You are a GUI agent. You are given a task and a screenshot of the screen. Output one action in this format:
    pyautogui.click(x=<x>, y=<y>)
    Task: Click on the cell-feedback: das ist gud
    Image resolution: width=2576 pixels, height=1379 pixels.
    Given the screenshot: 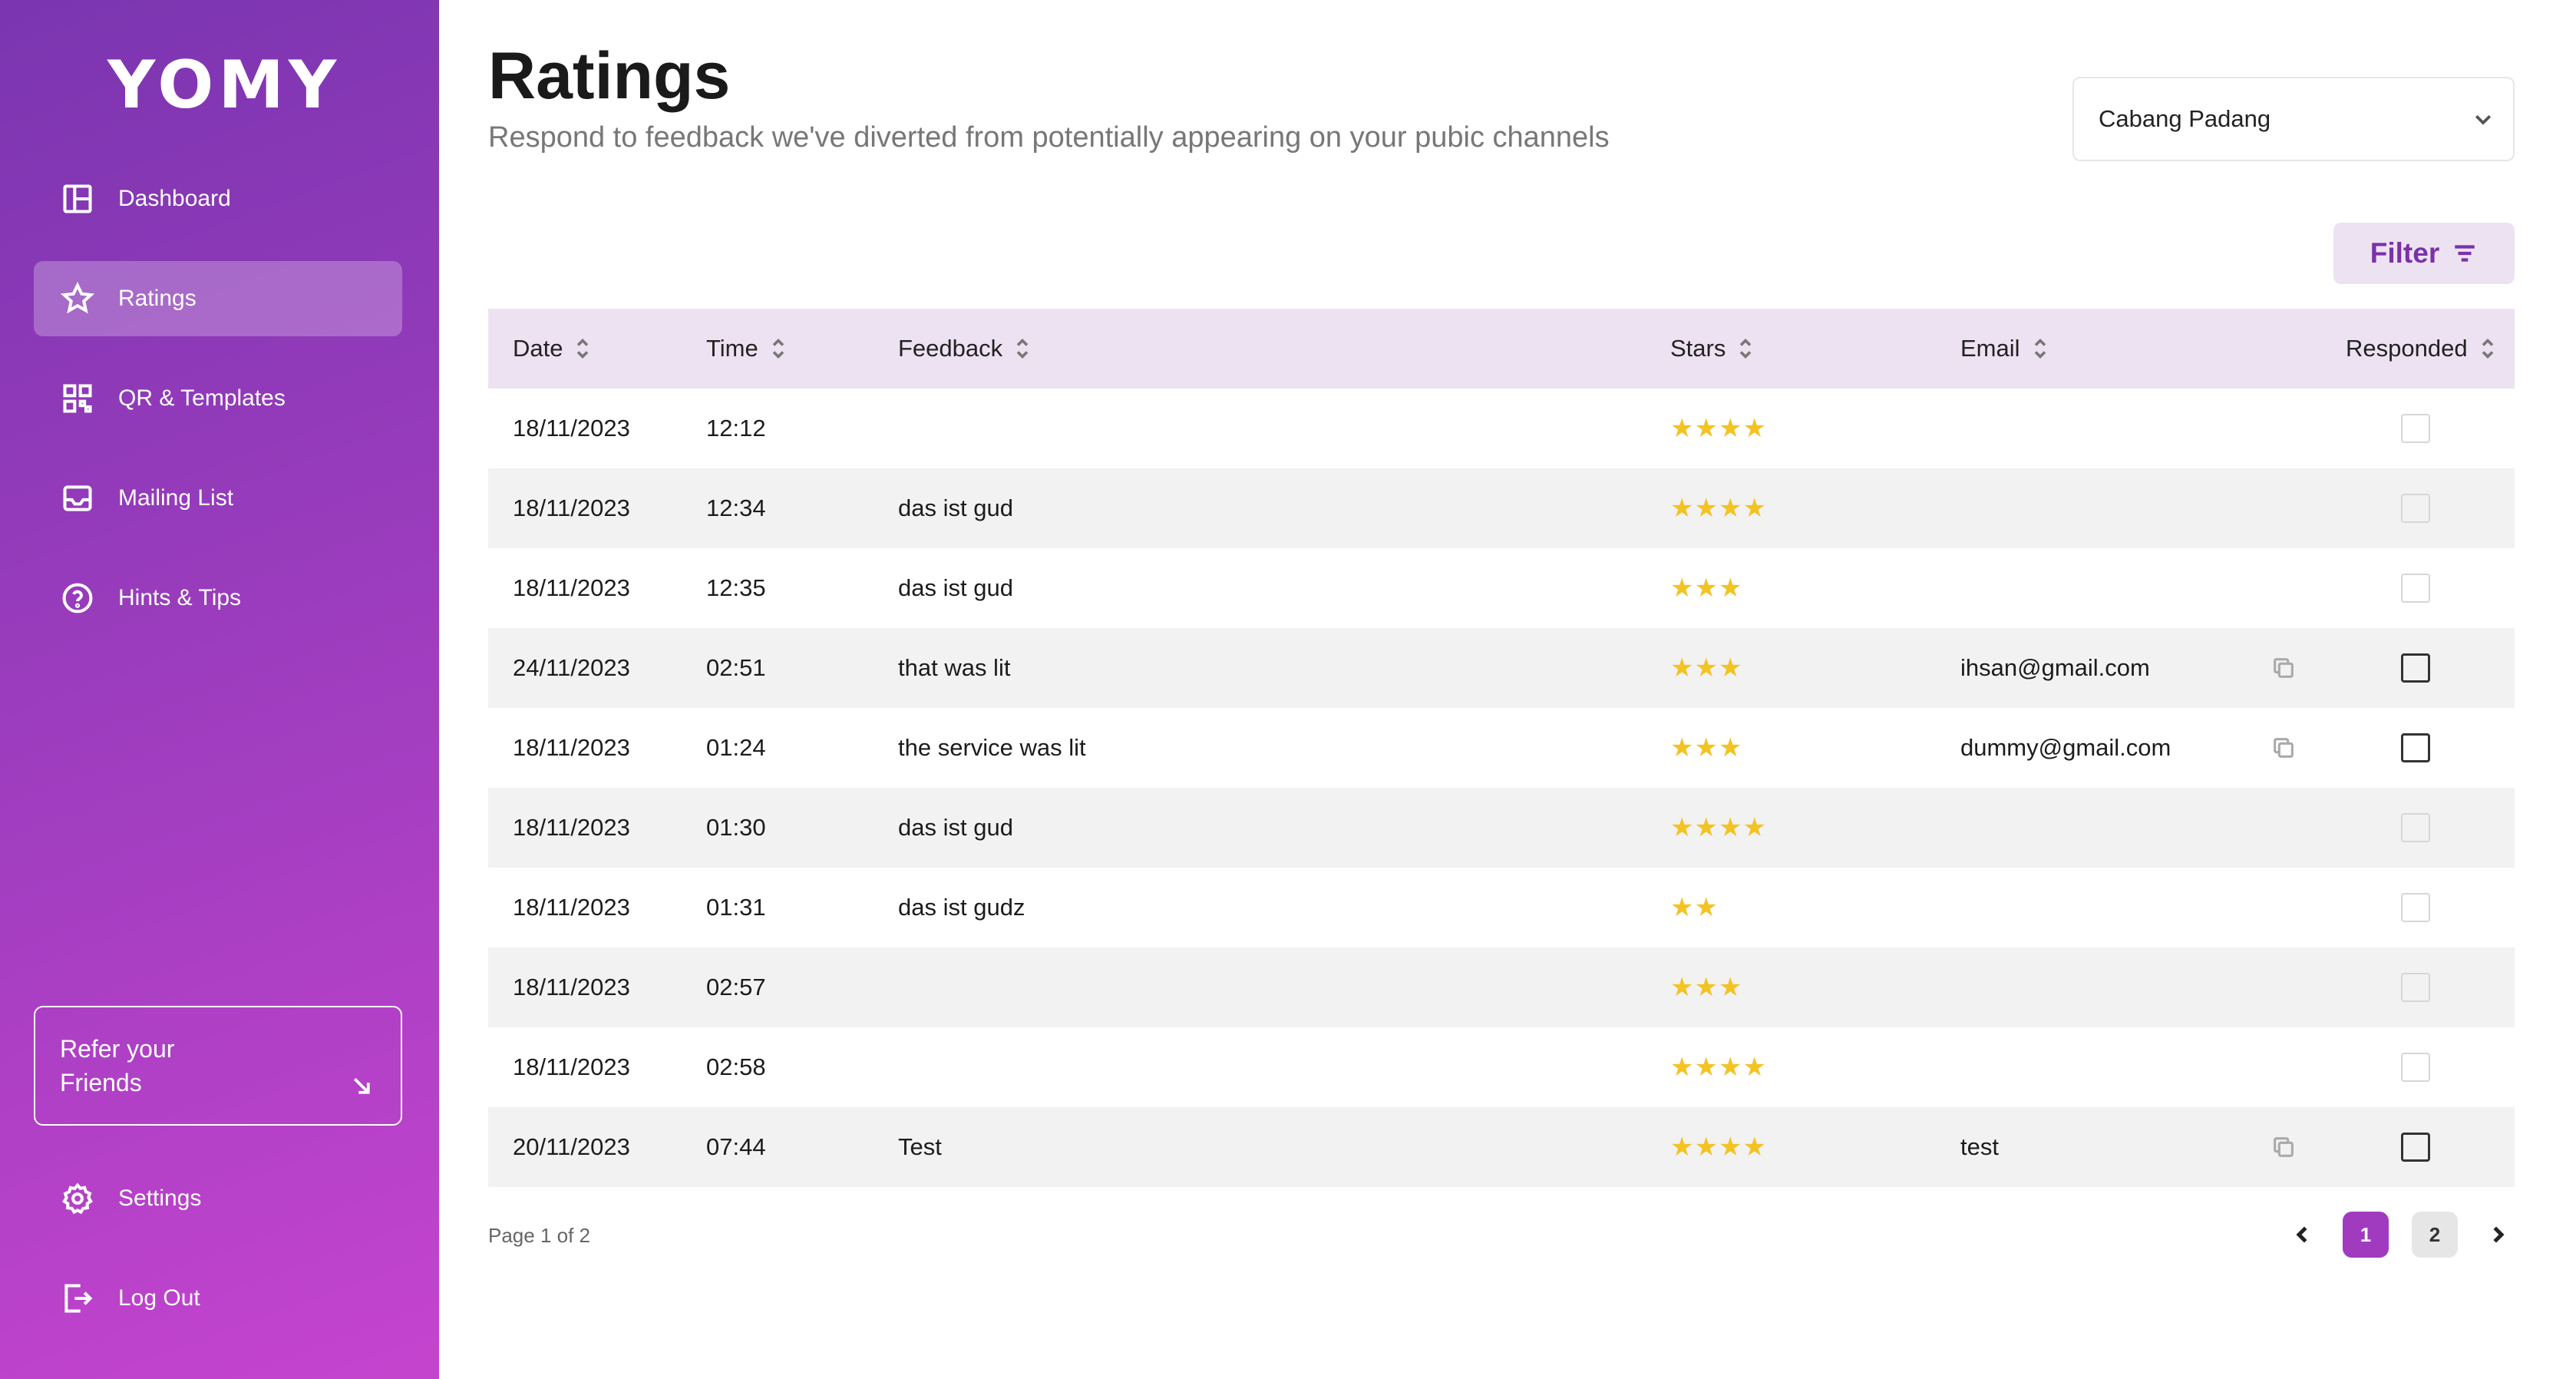 What is the action you would take?
    pyautogui.click(x=955, y=587)
    